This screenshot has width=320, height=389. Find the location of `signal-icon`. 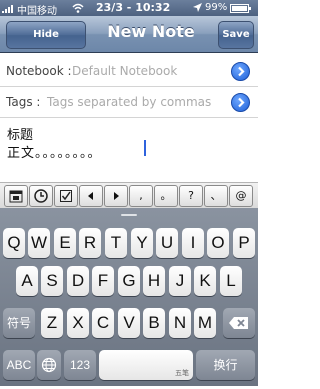

signal-icon is located at coordinates (9, 10).